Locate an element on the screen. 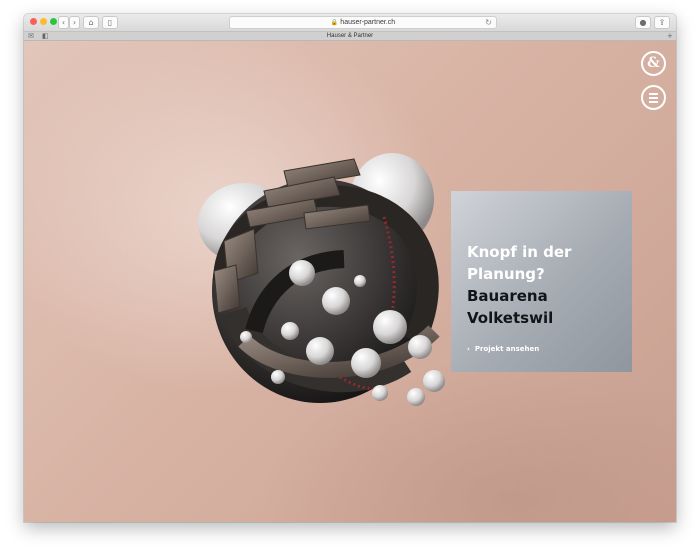  menu-button is located at coordinates (653, 97).